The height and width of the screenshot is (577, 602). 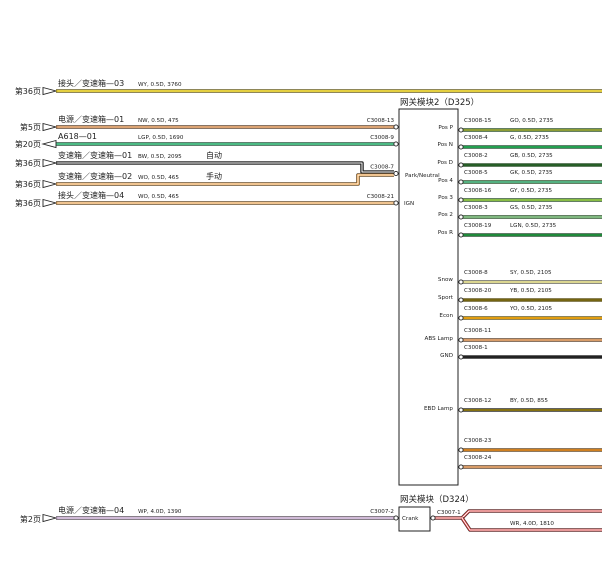 What do you see at coordinates (158, 121) in the screenshot?
I see `wire-spec-1: NW, 0.5D, 475` at bounding box center [158, 121].